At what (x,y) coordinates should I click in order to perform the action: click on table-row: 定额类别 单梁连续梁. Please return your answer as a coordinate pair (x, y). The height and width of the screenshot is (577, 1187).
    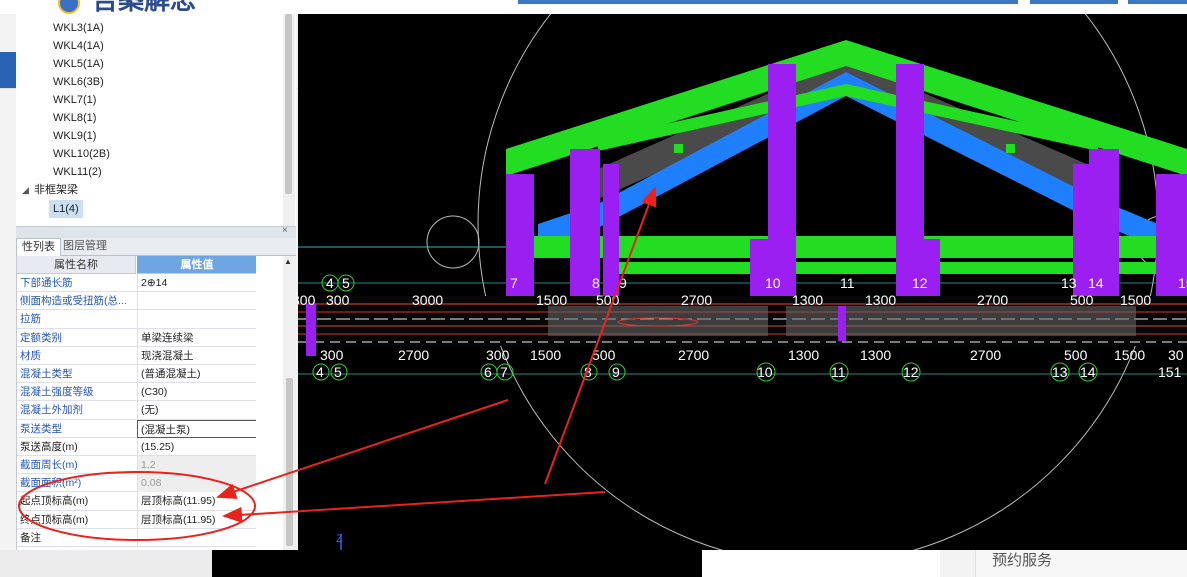
    Looking at the image, I should click on (137, 337).